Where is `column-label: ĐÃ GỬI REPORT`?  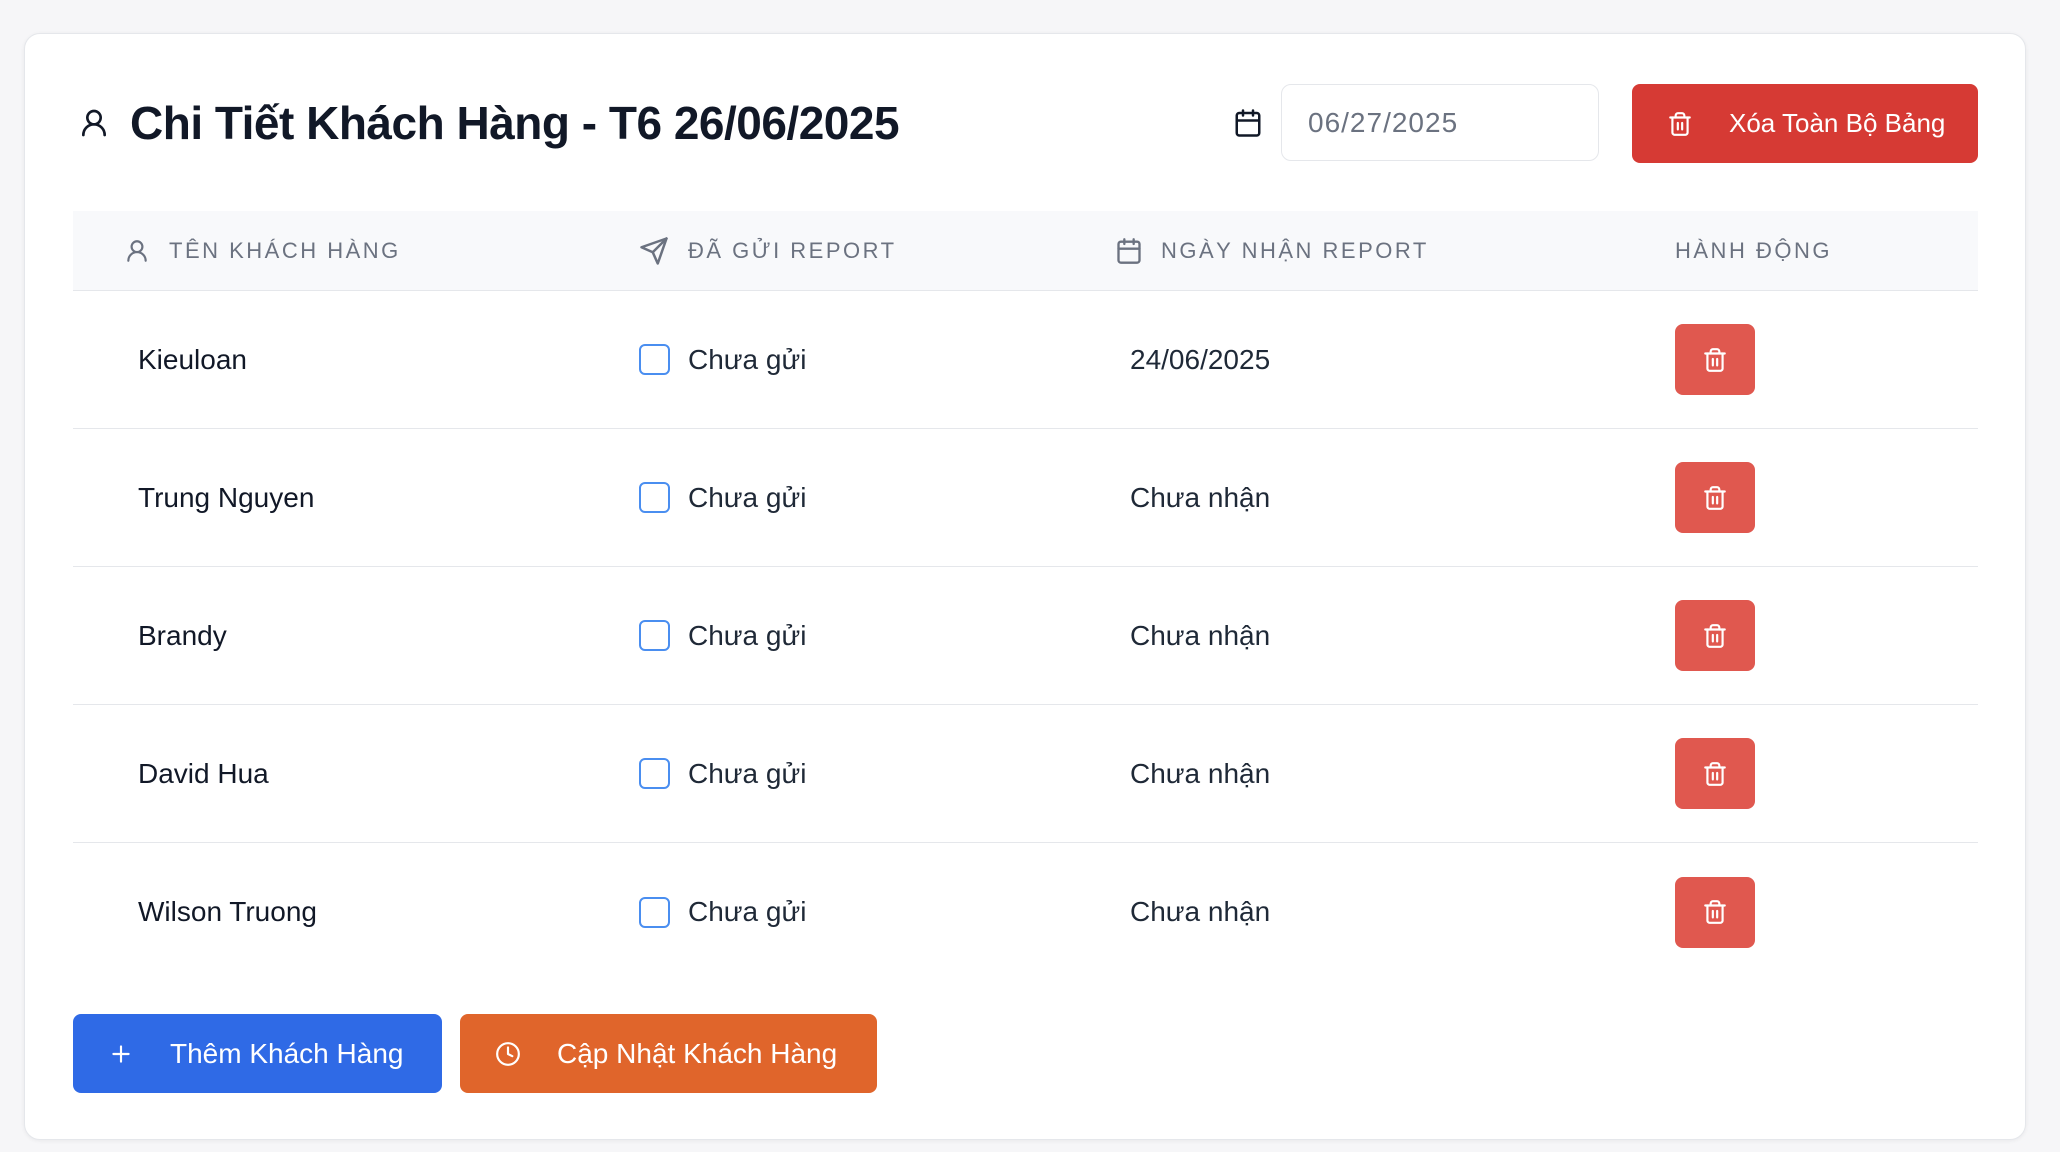 column-label: ĐÃ GỬI REPORT is located at coordinates (792, 250).